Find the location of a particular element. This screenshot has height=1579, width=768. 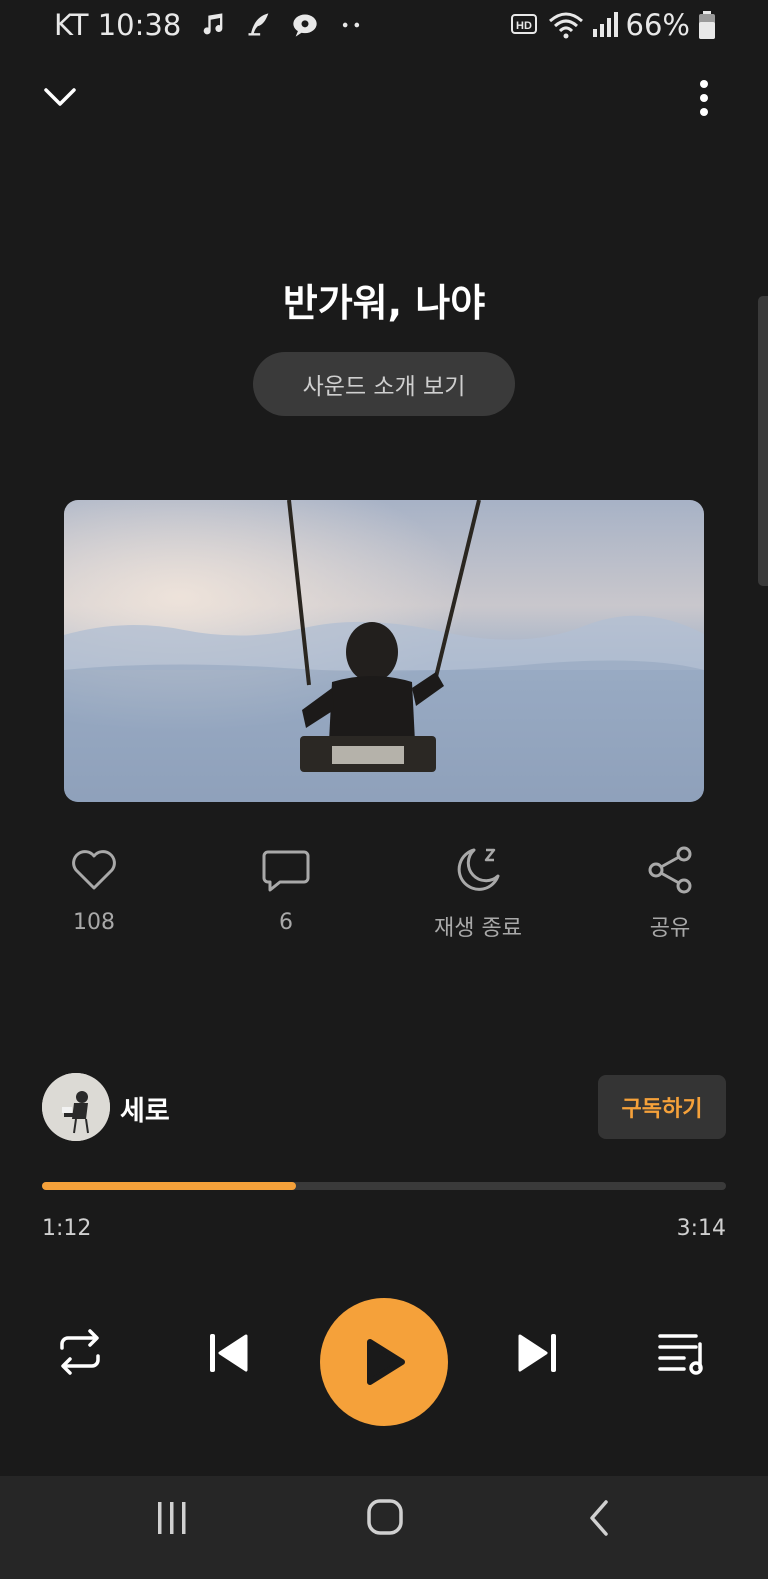

system-nav-bar is located at coordinates (384, 1527).